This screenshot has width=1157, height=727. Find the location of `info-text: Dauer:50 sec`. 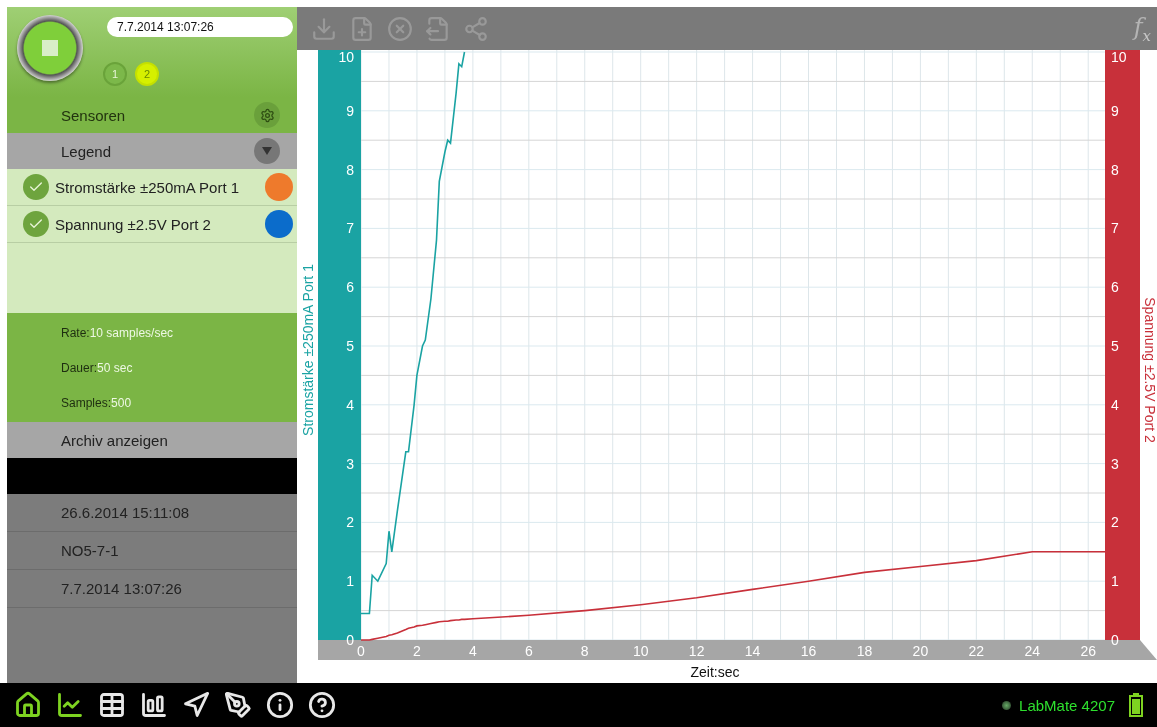

info-text: Dauer:50 sec is located at coordinates (97, 367).